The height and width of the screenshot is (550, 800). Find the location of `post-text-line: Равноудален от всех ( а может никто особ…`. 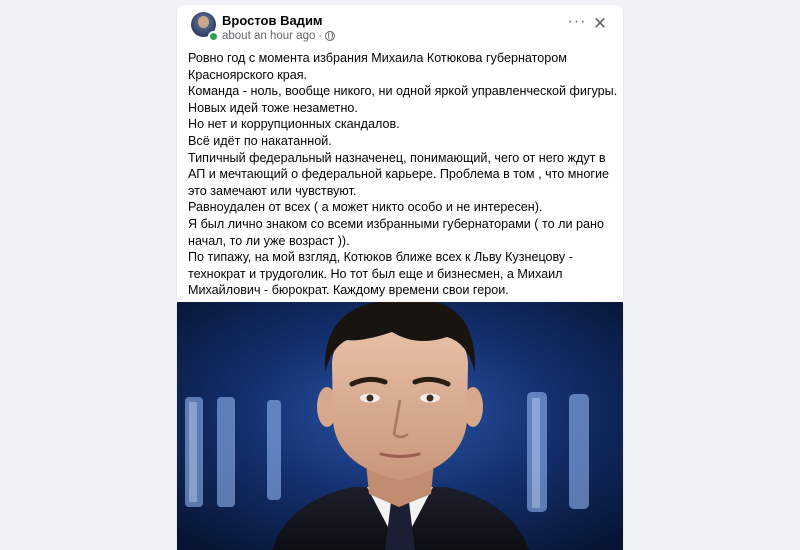

post-text-line: Равноудален от всех ( а может никто особ… is located at coordinates (365, 207).